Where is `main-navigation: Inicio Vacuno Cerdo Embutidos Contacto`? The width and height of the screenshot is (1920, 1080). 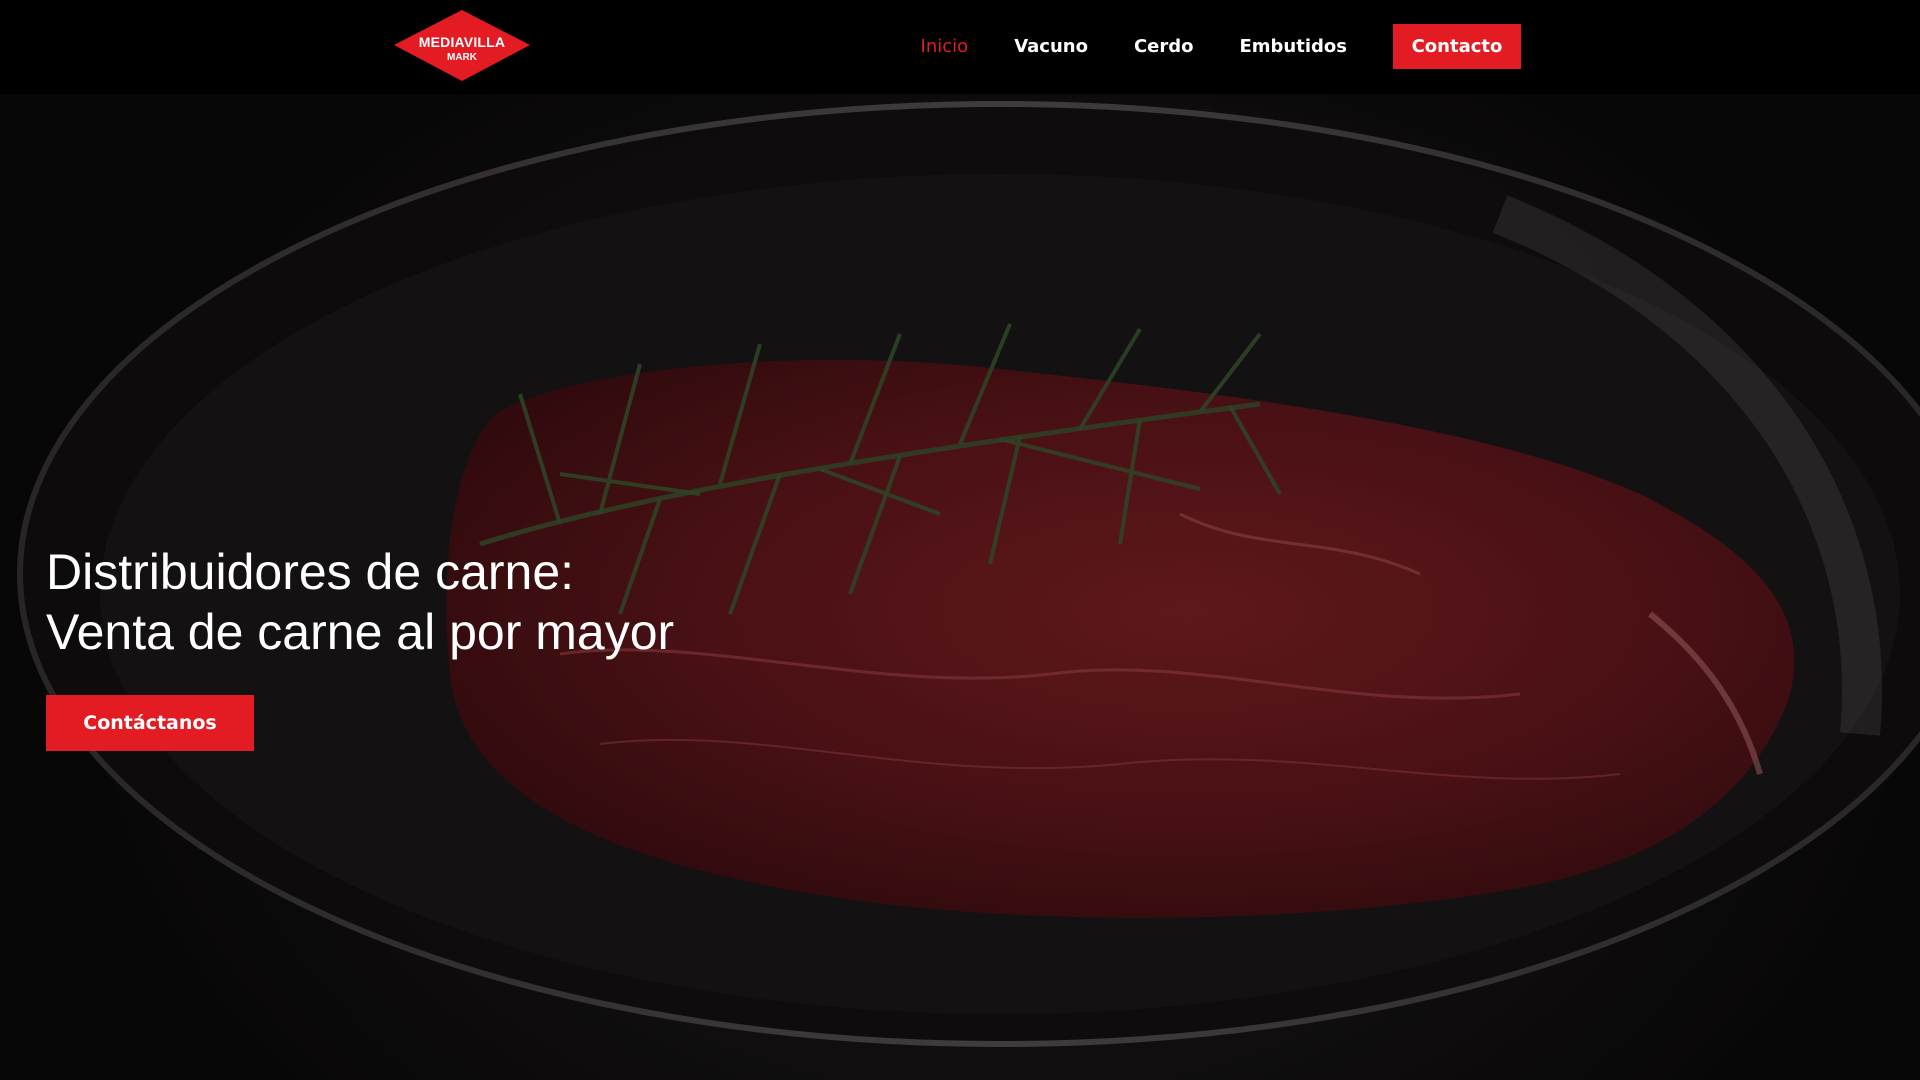
main-navigation: Inicio Vacuno Cerdo Embutidos Contacto is located at coordinates (1221, 46).